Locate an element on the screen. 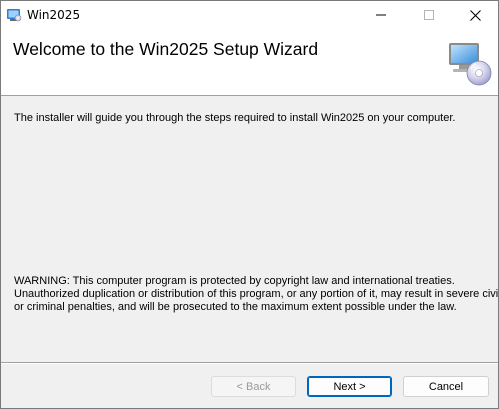 This screenshot has width=499, height=409. minimize-icon is located at coordinates (381, 15).